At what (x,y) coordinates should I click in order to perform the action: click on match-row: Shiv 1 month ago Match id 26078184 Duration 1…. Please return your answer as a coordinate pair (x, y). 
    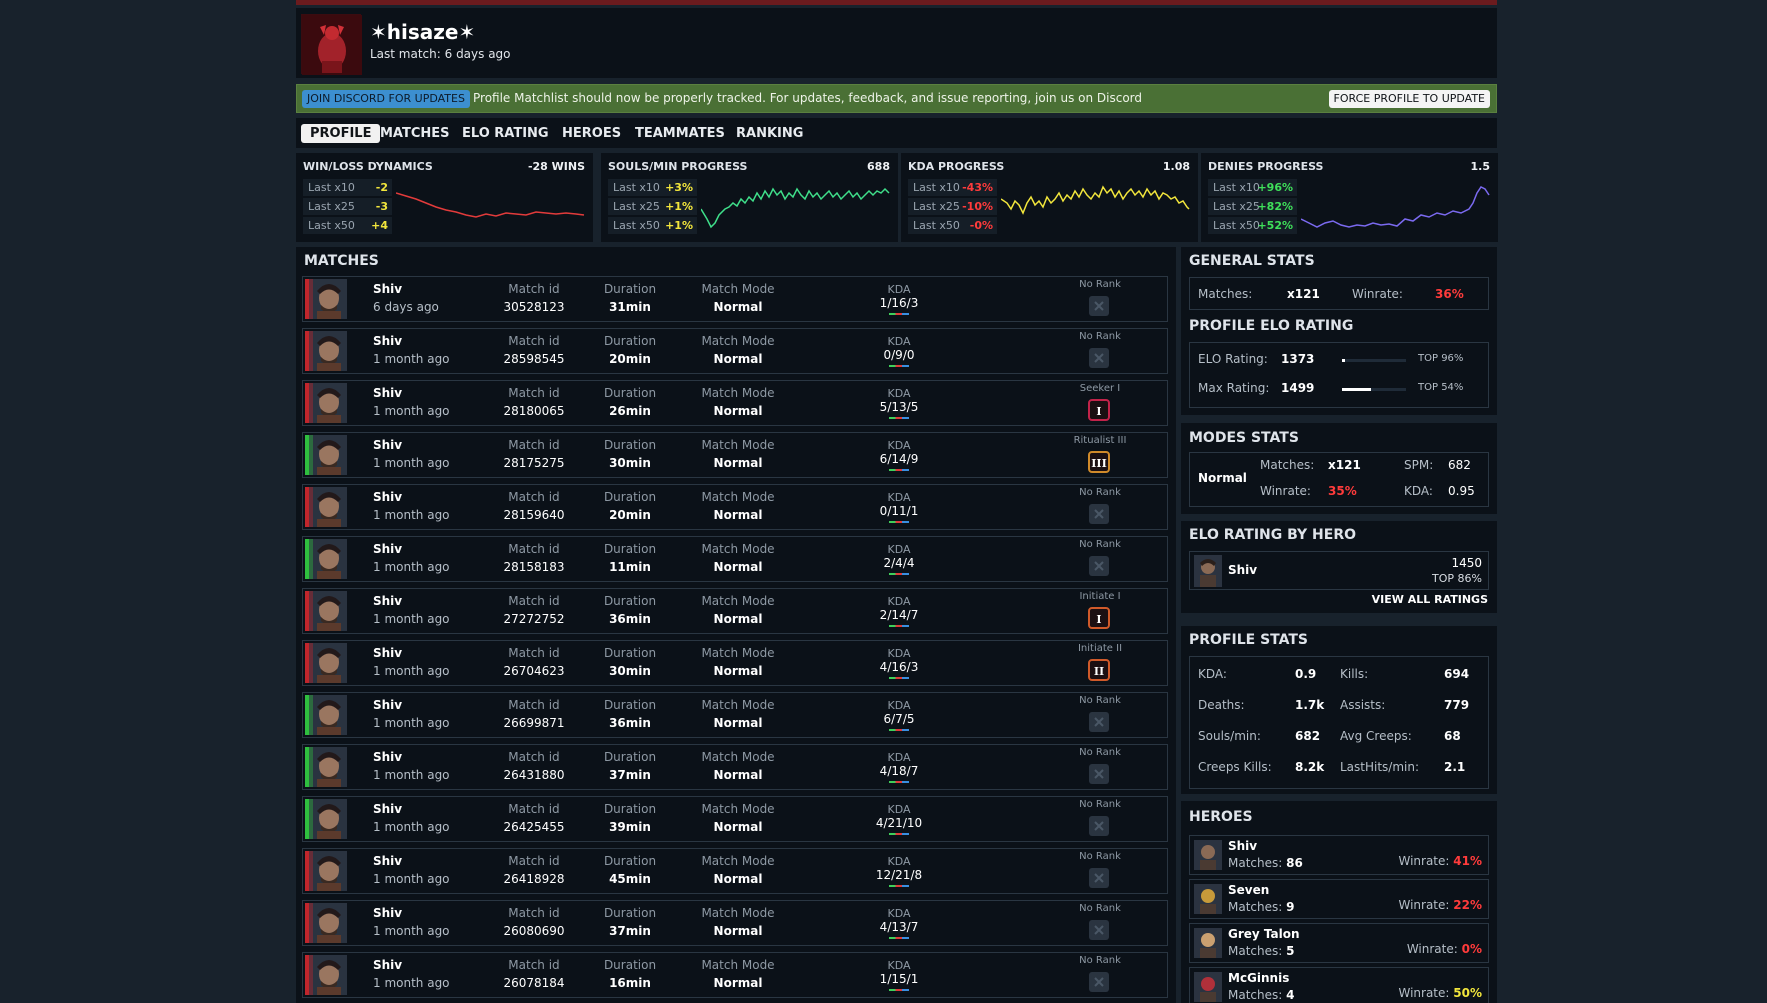
    Looking at the image, I should click on (735, 975).